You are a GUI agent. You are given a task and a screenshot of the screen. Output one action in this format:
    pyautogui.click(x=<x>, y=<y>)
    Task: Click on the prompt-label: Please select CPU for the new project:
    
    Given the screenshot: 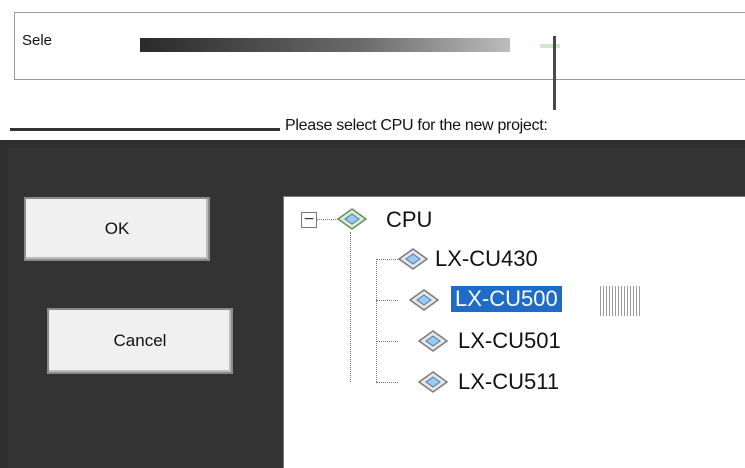 What is the action you would take?
    pyautogui.click(x=416, y=125)
    